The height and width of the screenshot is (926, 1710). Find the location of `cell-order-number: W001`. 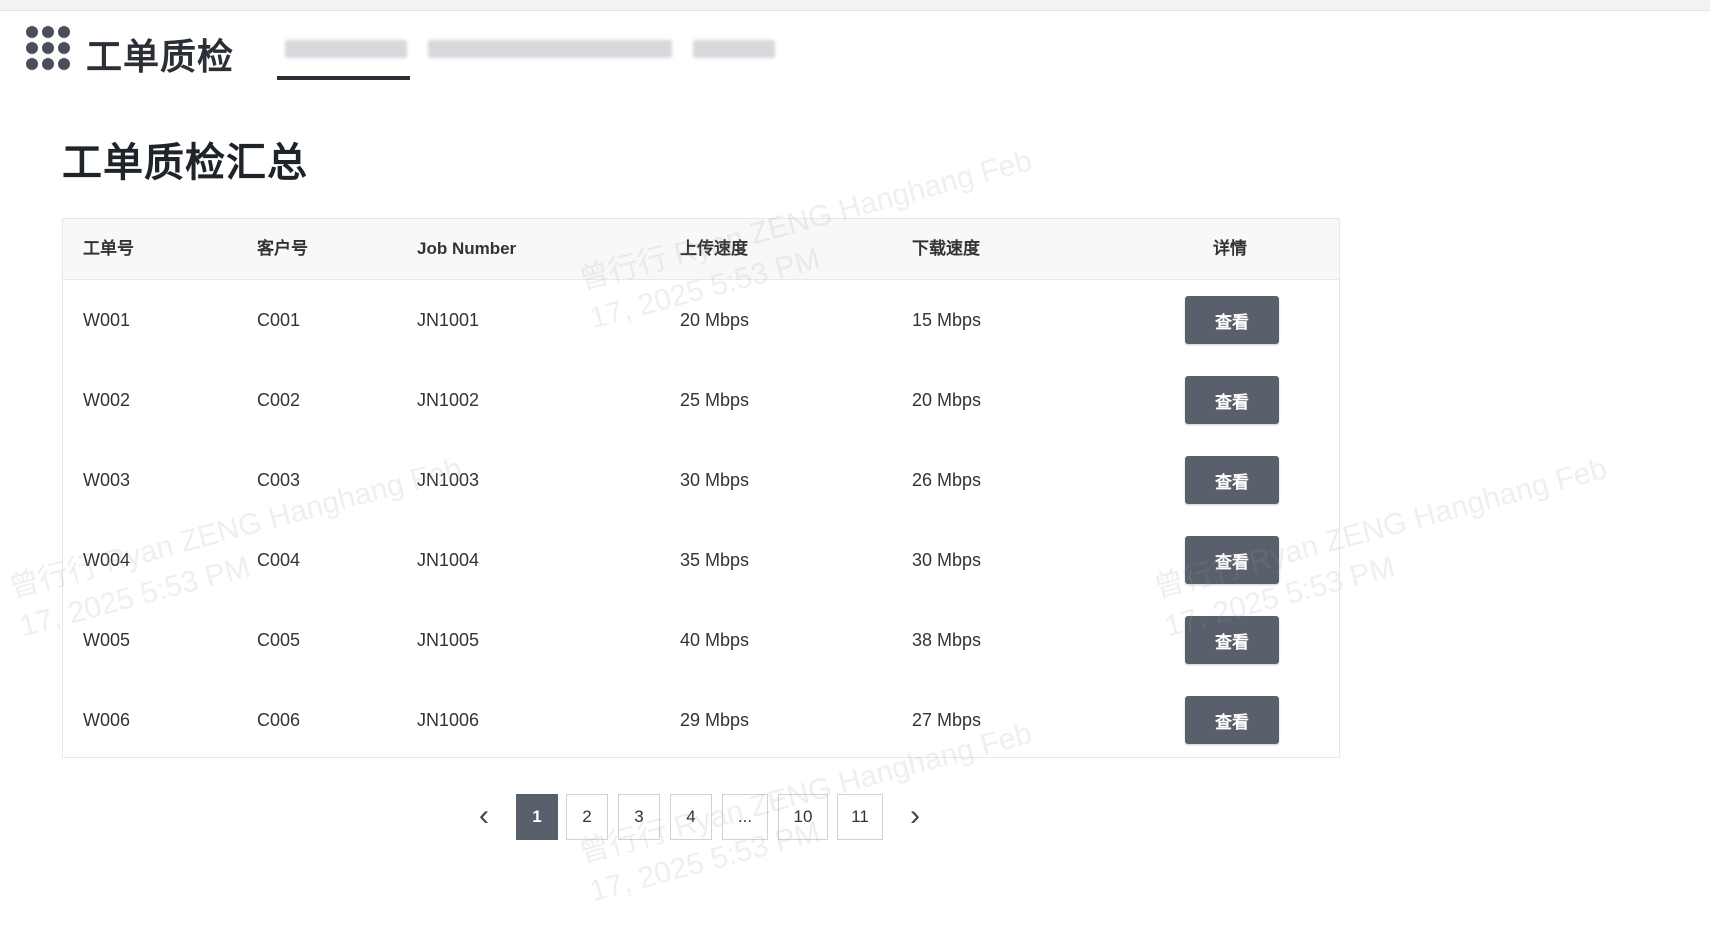

cell-order-number: W001 is located at coordinates (107, 320).